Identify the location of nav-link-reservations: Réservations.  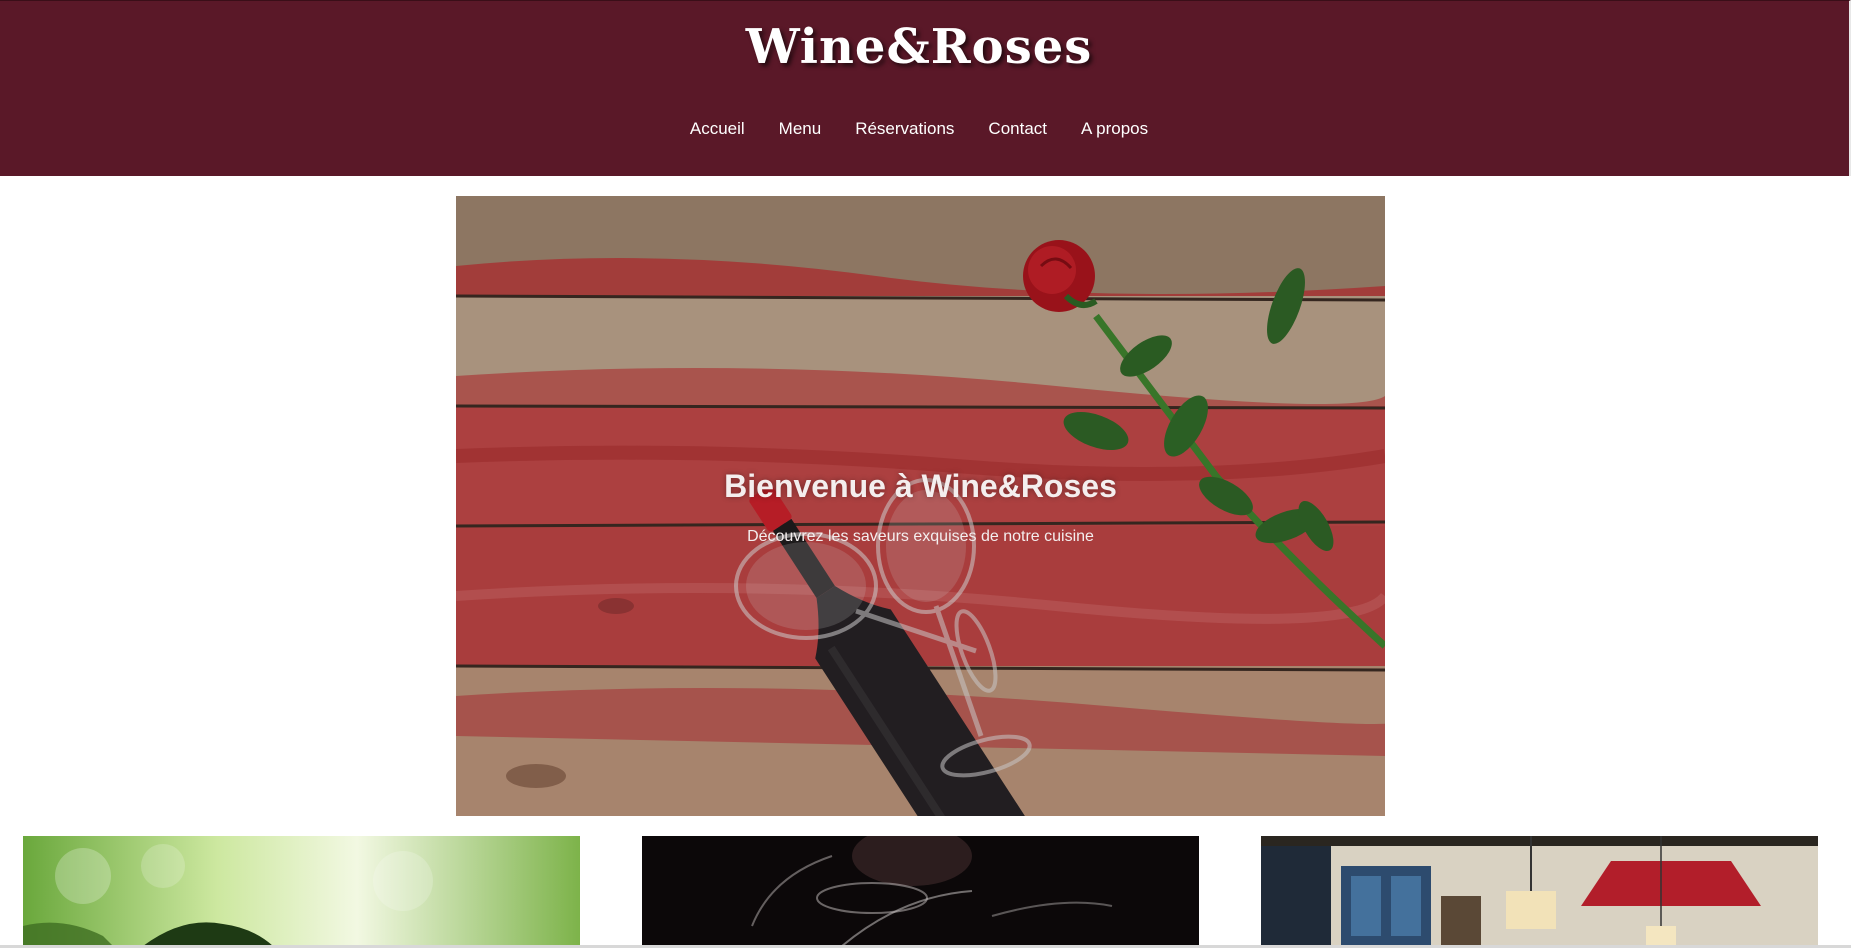
(904, 129).